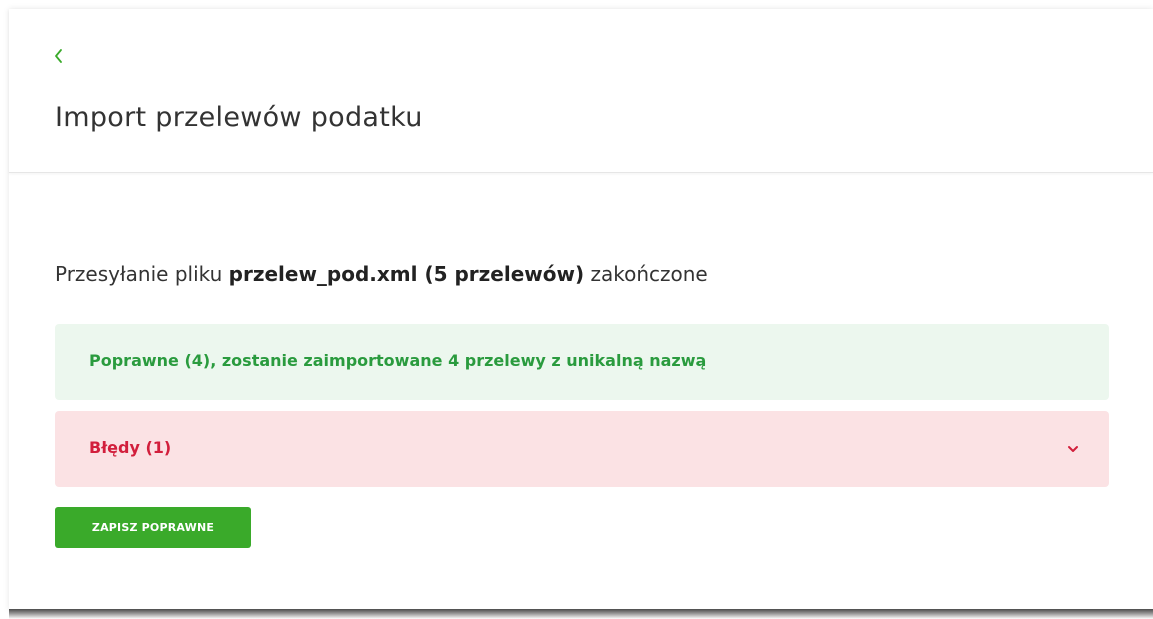 This screenshot has width=1153, height=619. I want to click on upload-file-info: przelew_pod.xml (5 przelewów), so click(406, 274).